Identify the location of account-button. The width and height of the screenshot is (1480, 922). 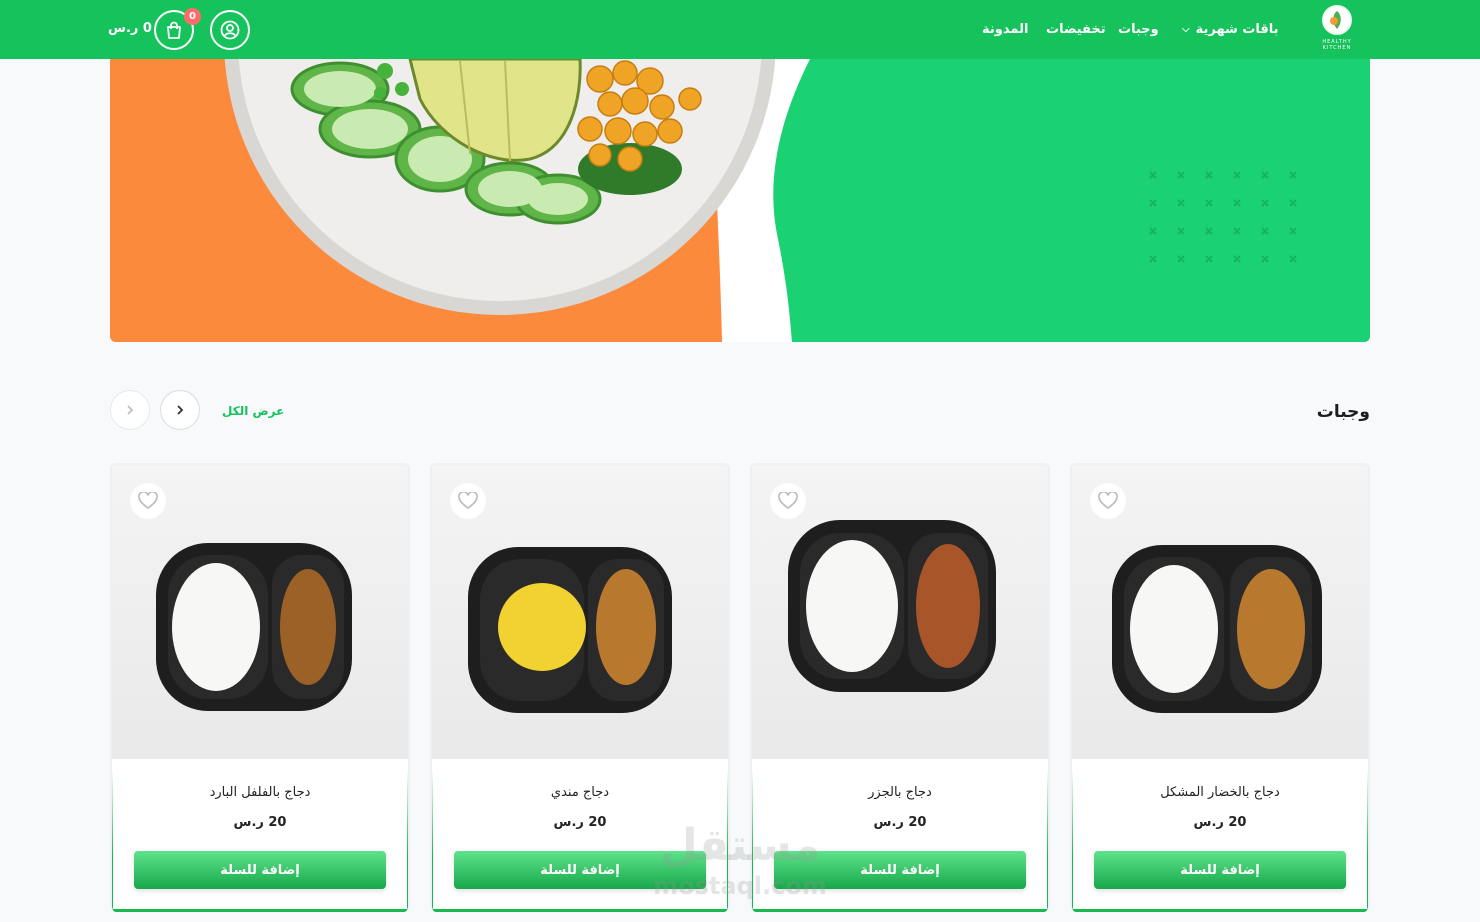
(230, 30).